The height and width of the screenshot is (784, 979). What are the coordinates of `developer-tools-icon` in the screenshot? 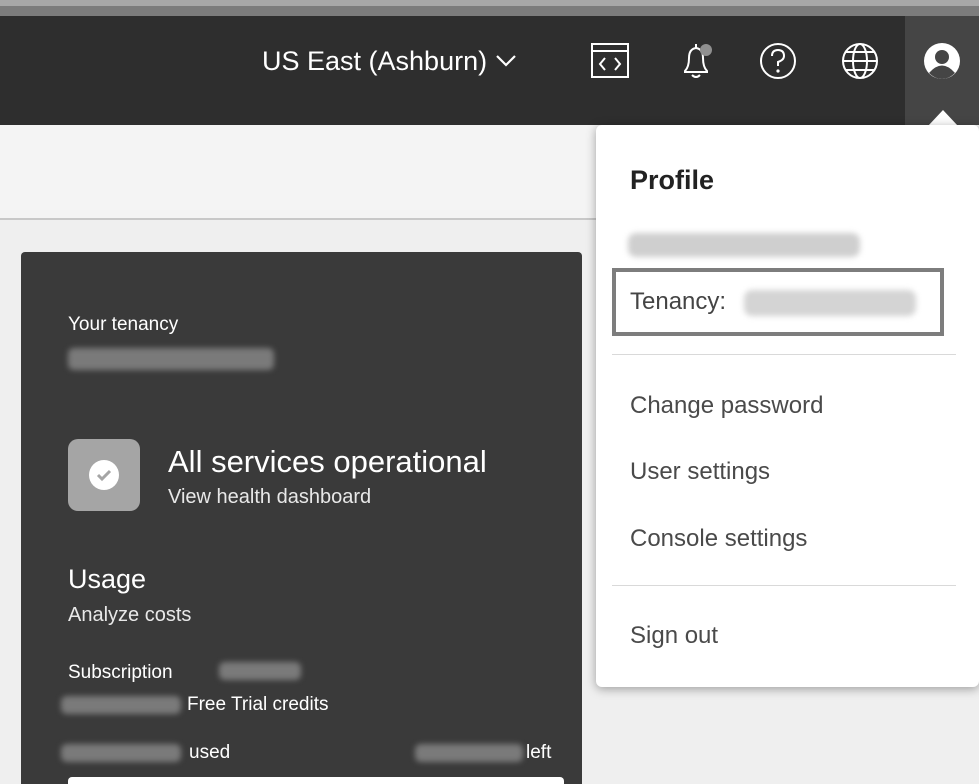 It's located at (610, 61).